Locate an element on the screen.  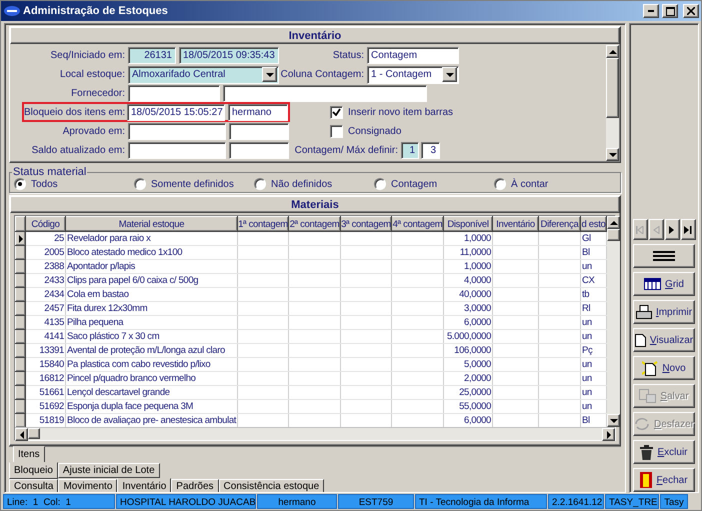
maximize-button is located at coordinates (670, 11).